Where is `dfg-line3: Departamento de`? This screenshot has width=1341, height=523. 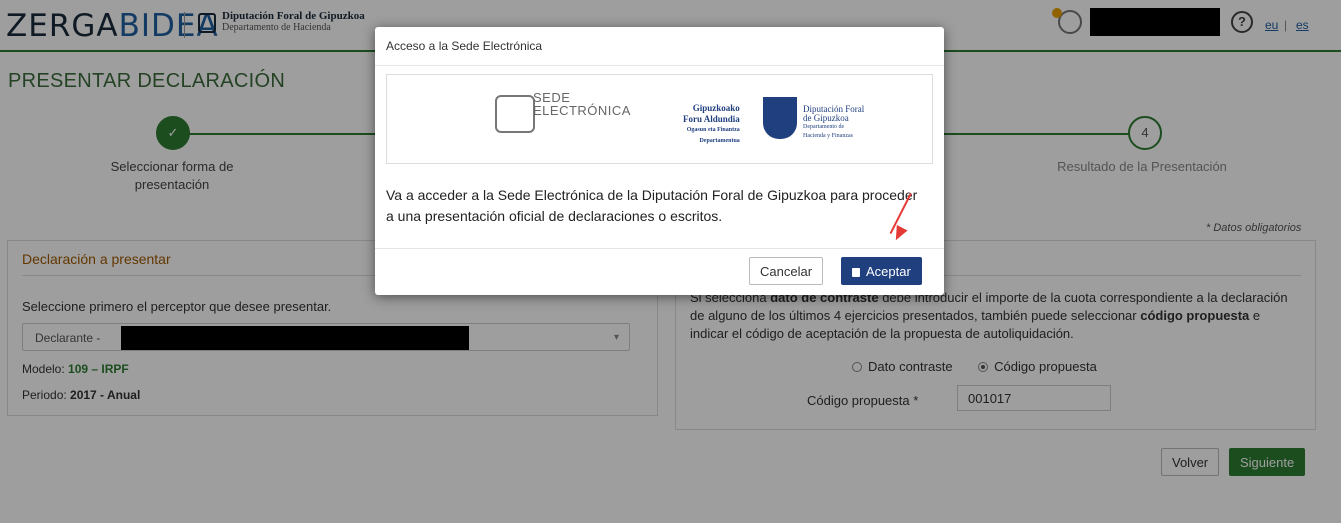
dfg-line3: Departamento de is located at coordinates (824, 127).